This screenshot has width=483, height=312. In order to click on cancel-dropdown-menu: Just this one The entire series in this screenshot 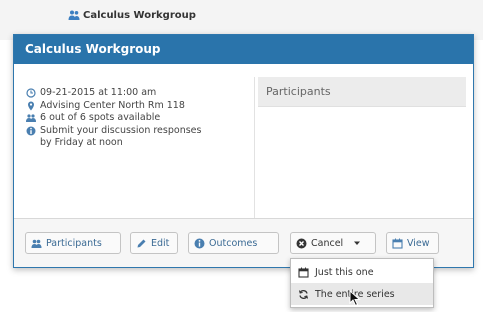, I will do `click(362, 283)`.